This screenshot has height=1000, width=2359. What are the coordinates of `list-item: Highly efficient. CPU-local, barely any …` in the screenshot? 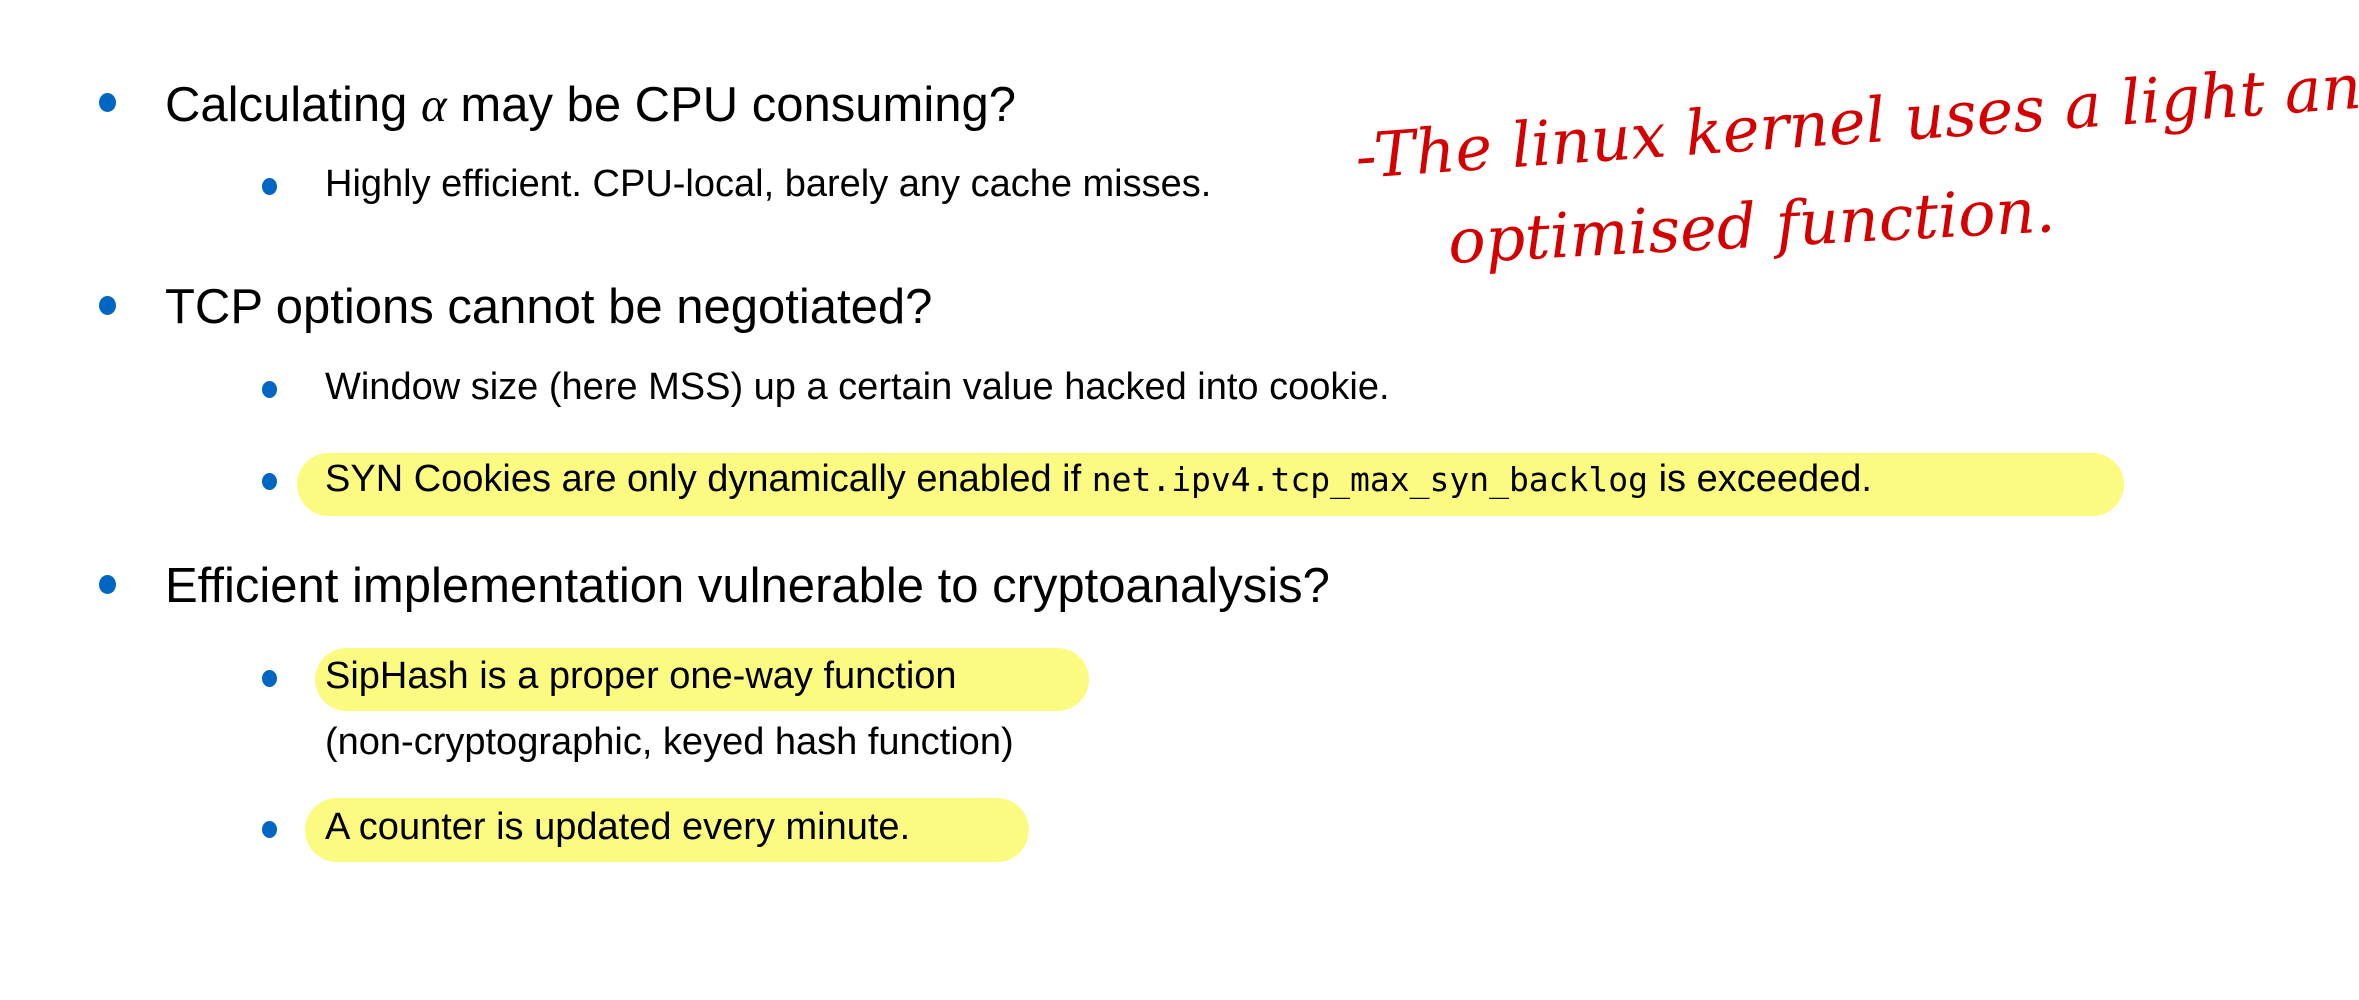 It's located at (768, 184).